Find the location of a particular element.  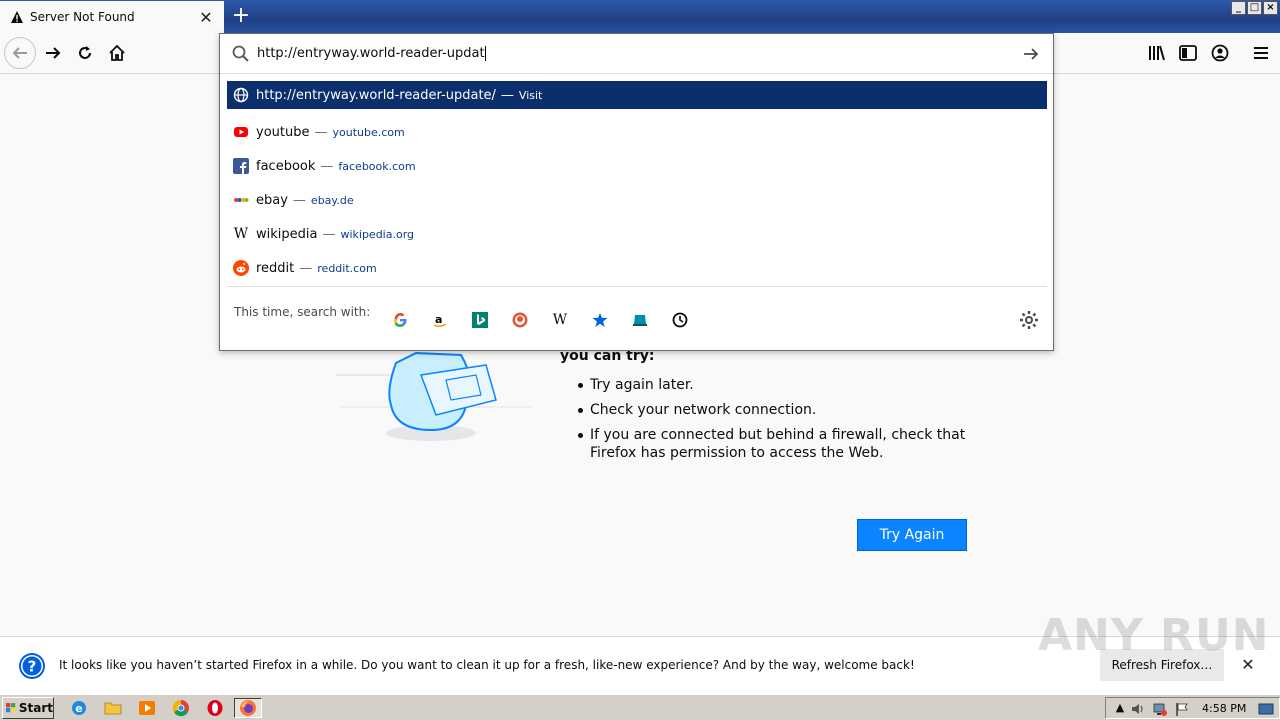

svg-text: a is located at coordinates (438, 319).